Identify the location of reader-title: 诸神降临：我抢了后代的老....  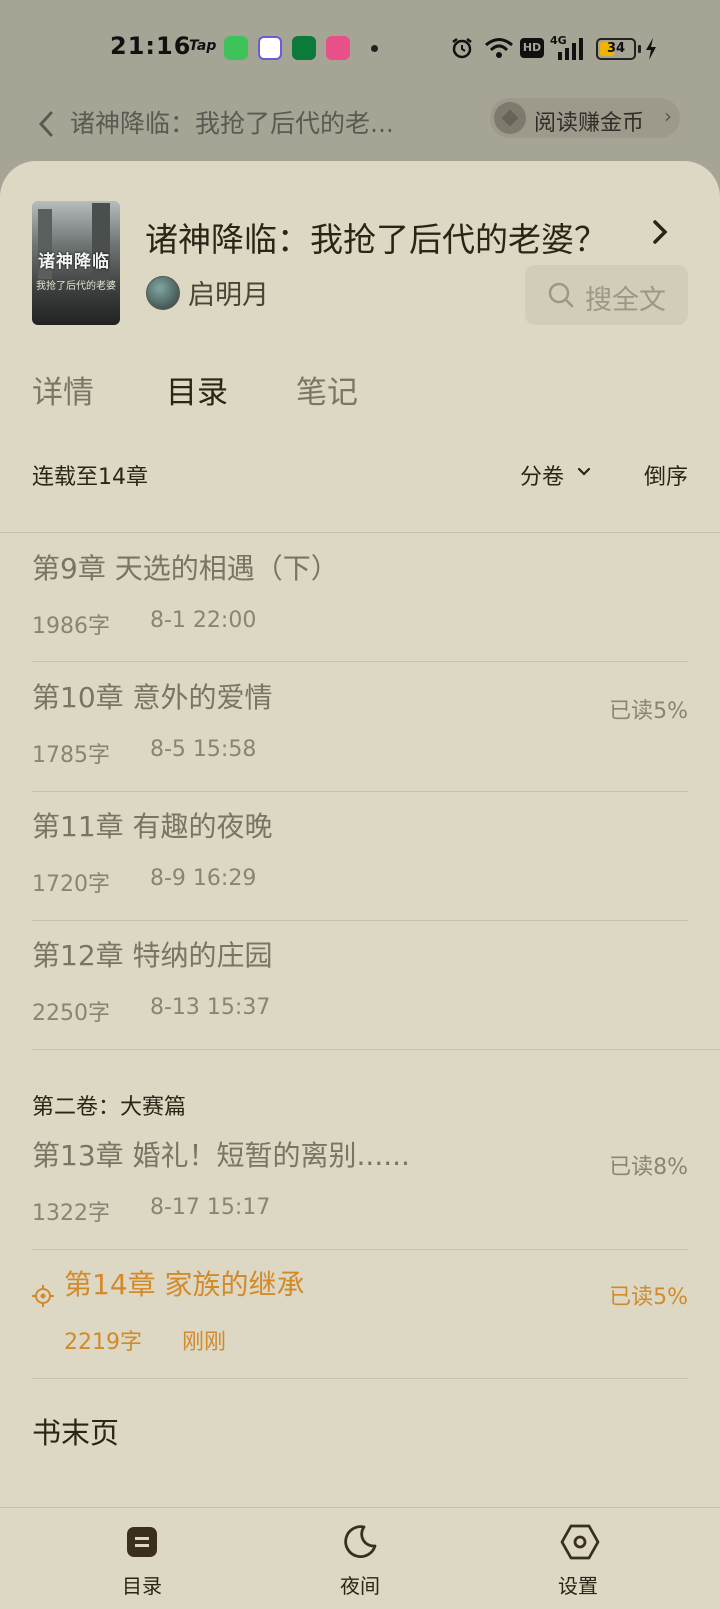
(232, 123).